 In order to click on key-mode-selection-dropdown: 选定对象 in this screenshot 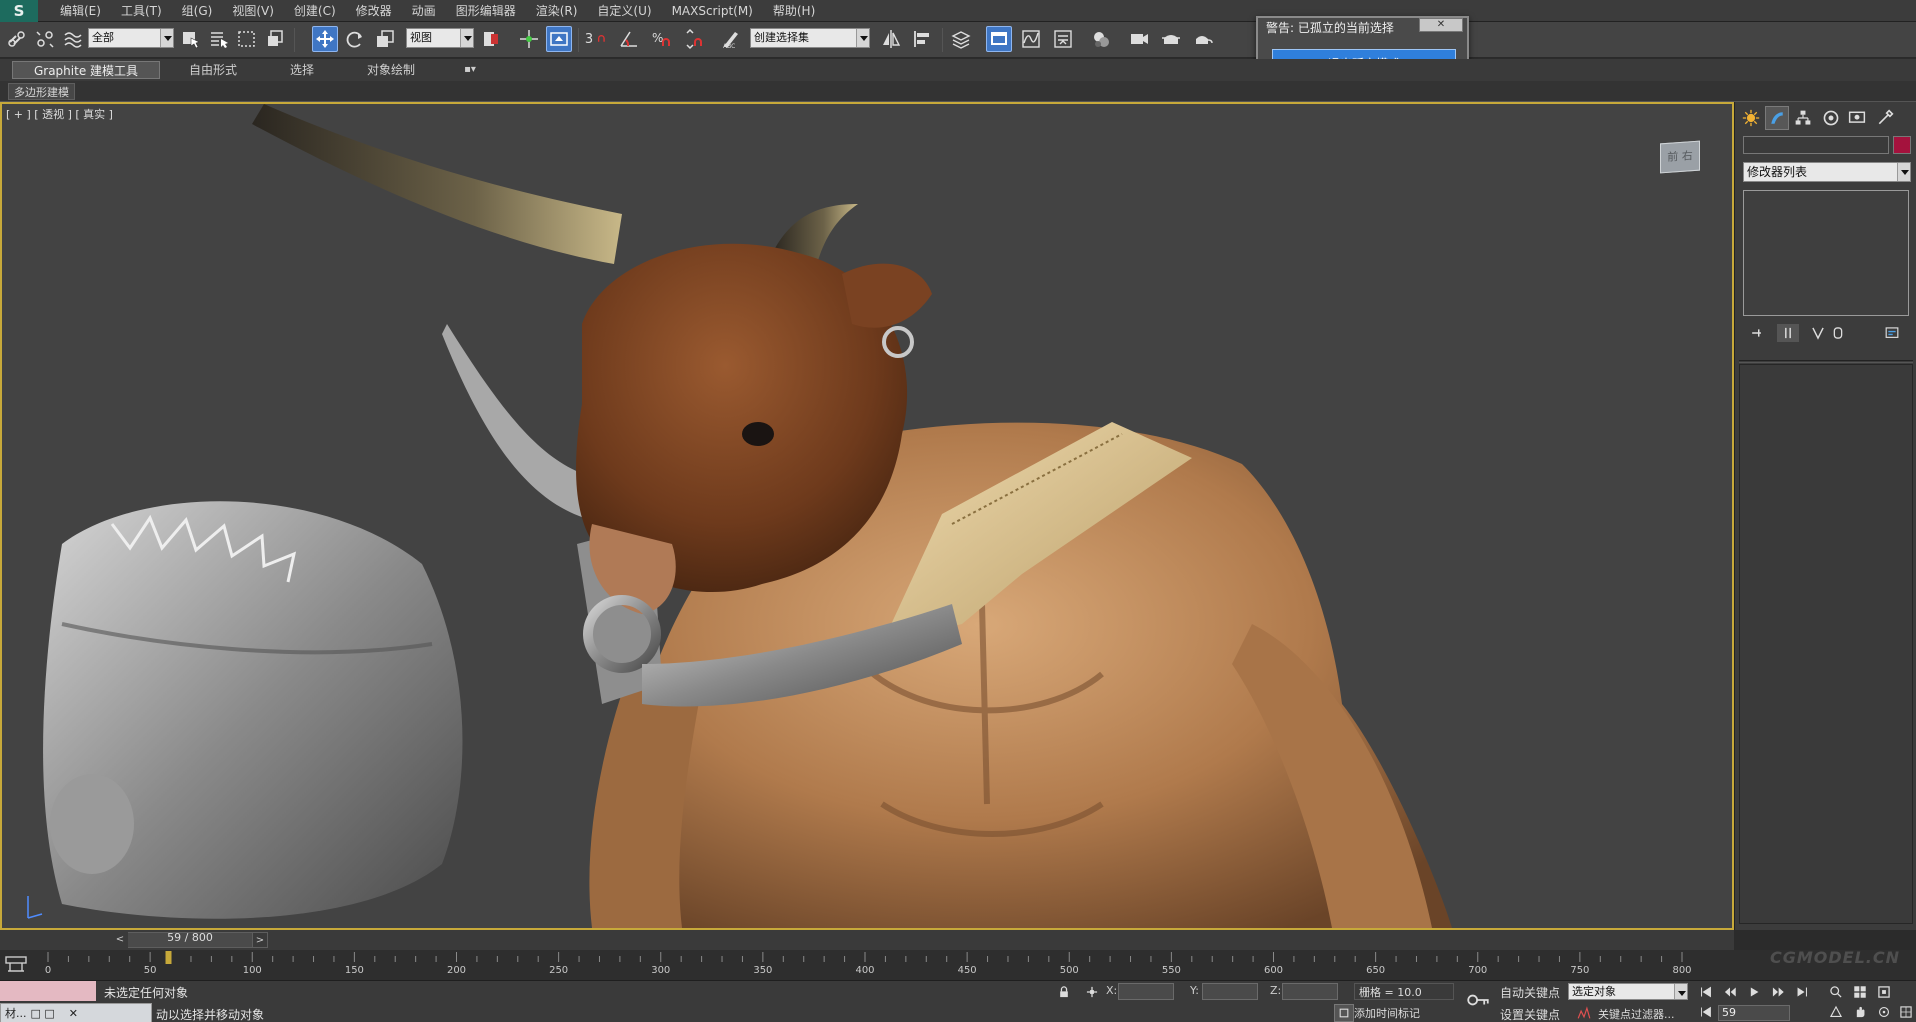, I will do `click(1628, 991)`.